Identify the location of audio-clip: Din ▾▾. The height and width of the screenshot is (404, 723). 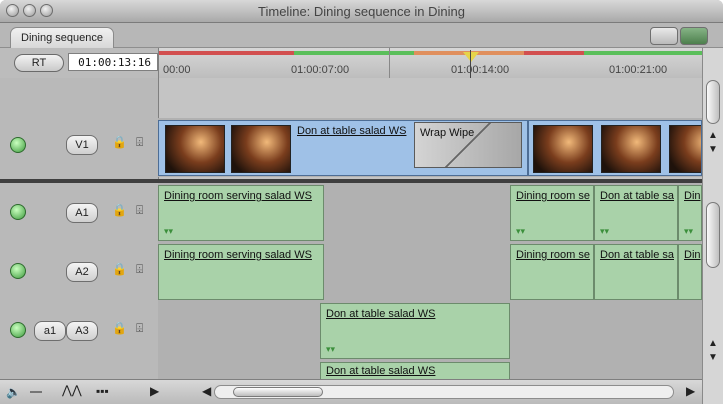
(690, 213).